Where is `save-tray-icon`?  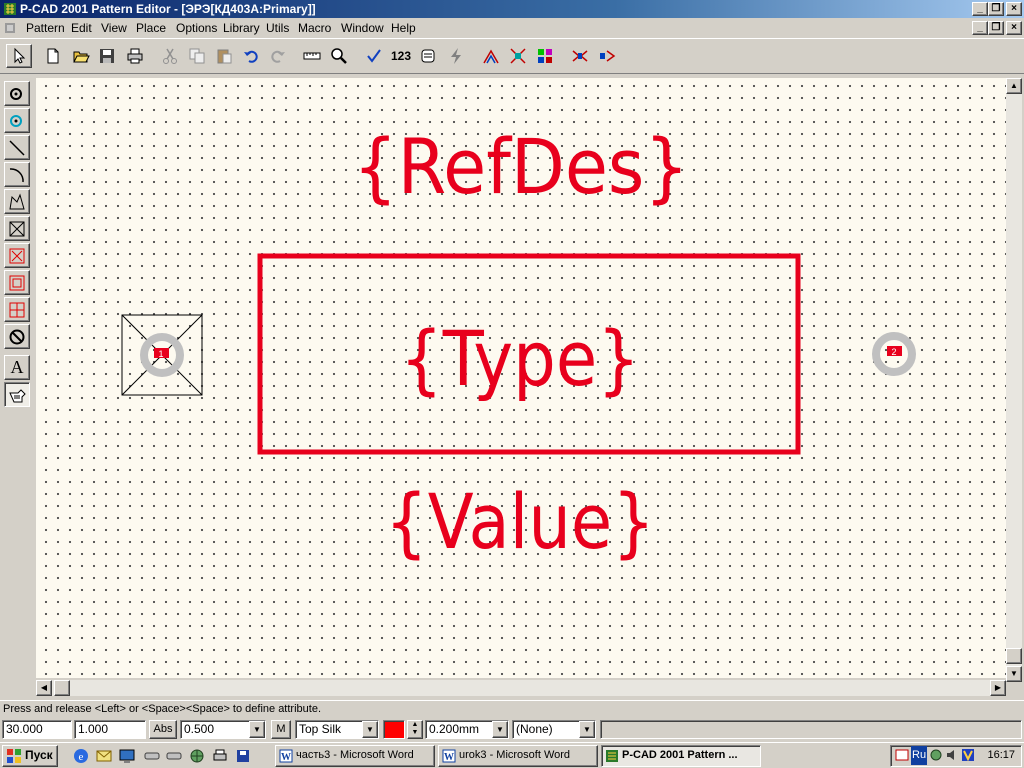
save-tray-icon is located at coordinates (243, 756).